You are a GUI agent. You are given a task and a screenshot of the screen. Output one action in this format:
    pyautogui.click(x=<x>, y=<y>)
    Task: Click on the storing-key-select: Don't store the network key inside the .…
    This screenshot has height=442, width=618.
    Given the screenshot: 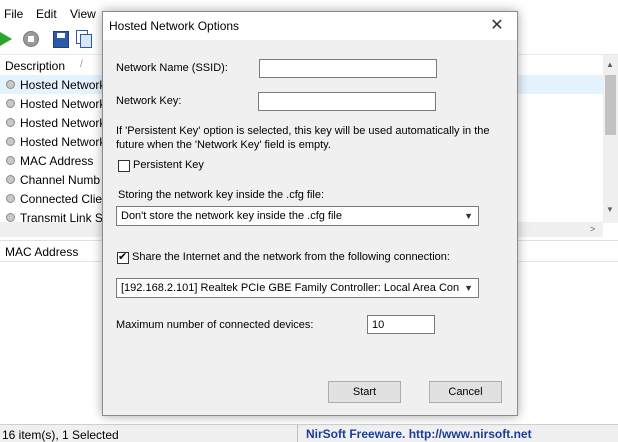 What is the action you would take?
    pyautogui.click(x=297, y=216)
    